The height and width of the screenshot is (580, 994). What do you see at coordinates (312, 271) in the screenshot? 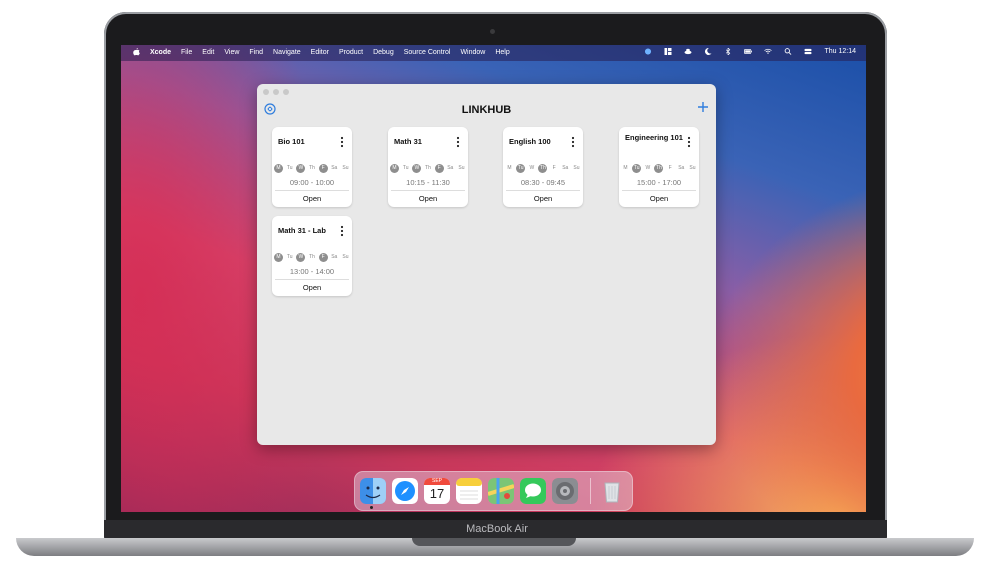
I see `class-time: 13:00 - 14:00` at bounding box center [312, 271].